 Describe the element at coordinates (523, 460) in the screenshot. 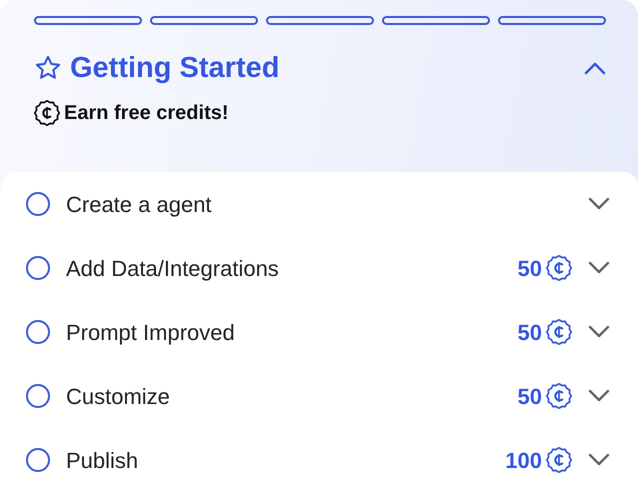

I see `credit-amount: 100` at that location.